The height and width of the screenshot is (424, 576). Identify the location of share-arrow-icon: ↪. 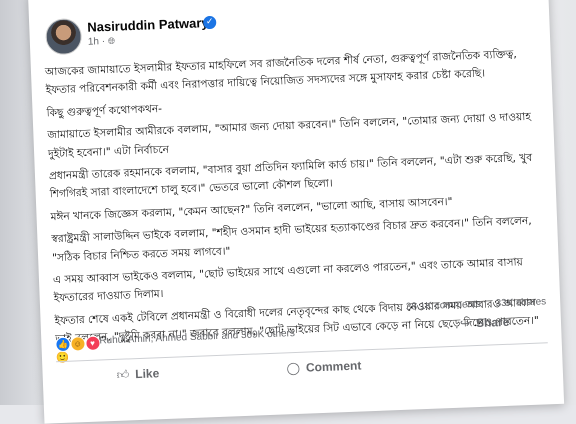
(465, 323).